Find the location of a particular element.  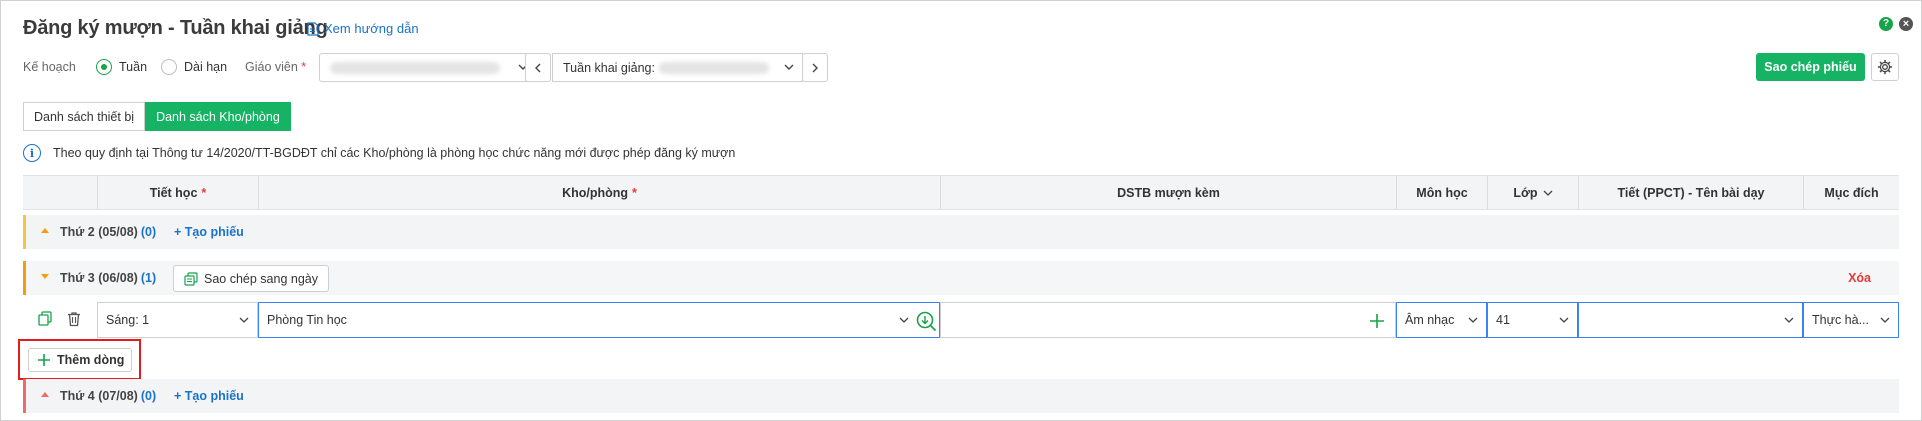

page-title: Đăng ký mượn - Tuần khai giảng is located at coordinates (175, 28).